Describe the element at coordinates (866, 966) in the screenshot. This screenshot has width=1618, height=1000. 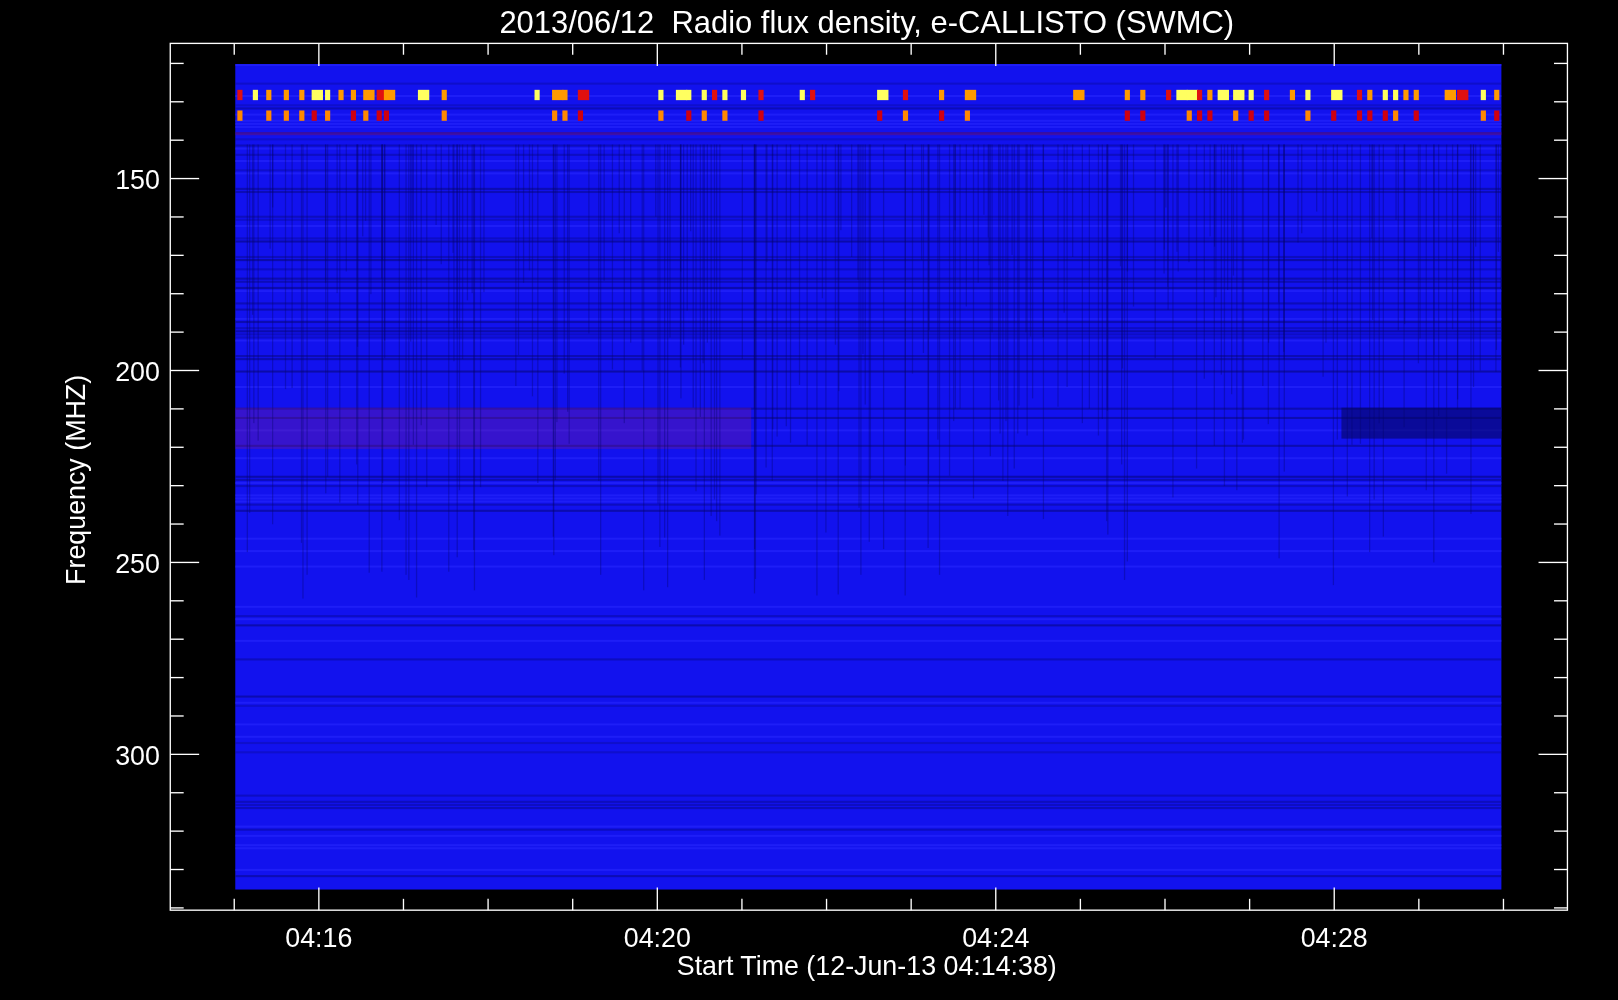
I see `x-axis-label: Start Time (12-Jun-13 04:14:38)` at that location.